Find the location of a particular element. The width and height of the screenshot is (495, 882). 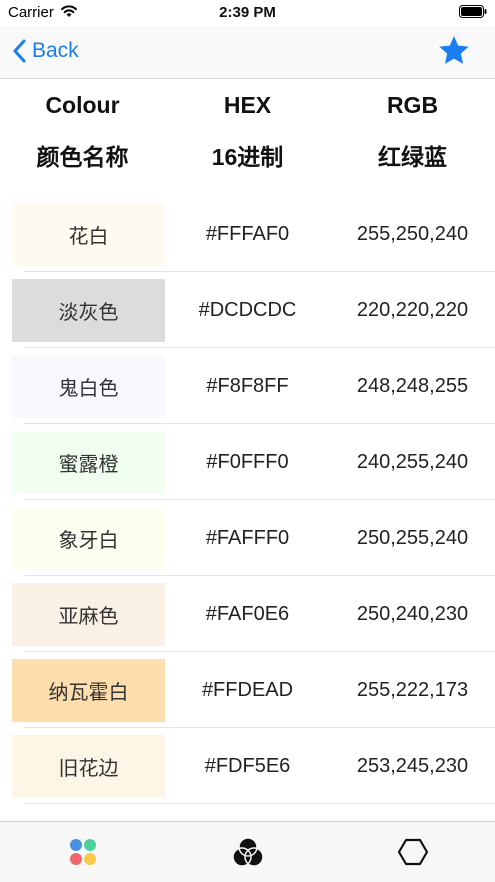

color-swatch: 亚麻色 is located at coordinates (88, 614).